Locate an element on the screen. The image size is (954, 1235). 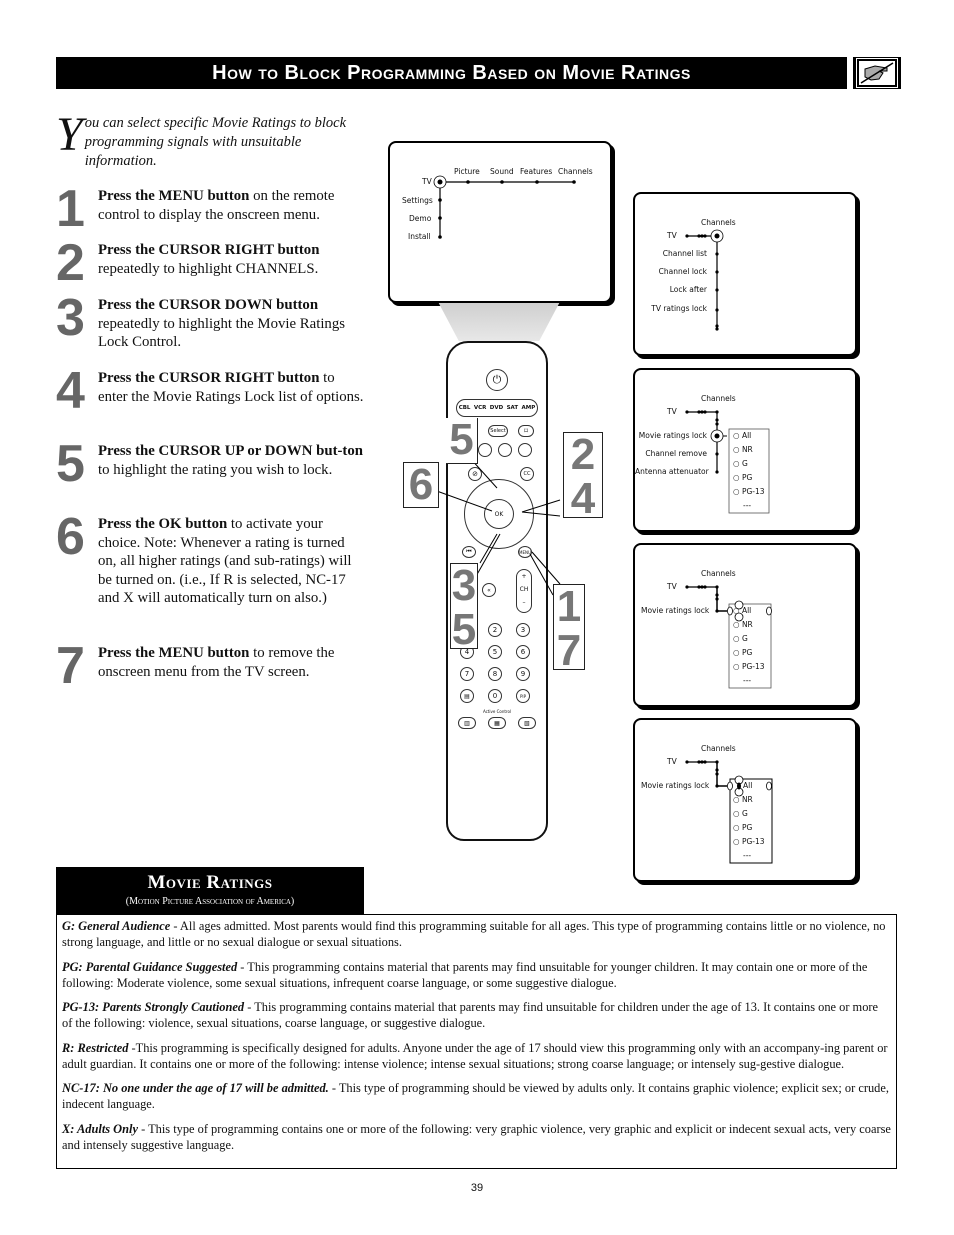
callout-steps-1-7: 1 7 is located at coordinates (569, 628).